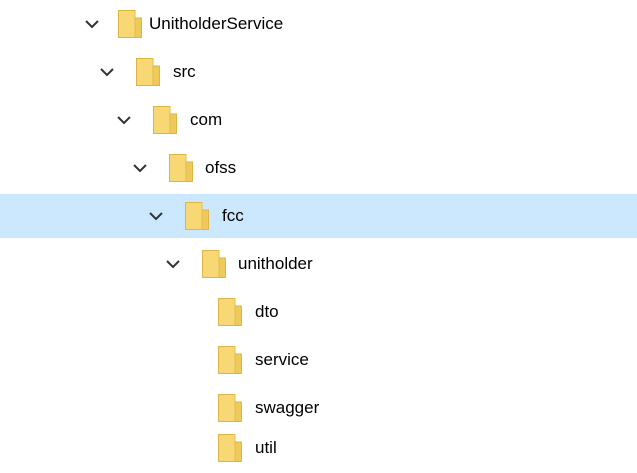 The width and height of the screenshot is (637, 473). What do you see at coordinates (267, 311) in the screenshot?
I see `tree-item-label: dto` at bounding box center [267, 311].